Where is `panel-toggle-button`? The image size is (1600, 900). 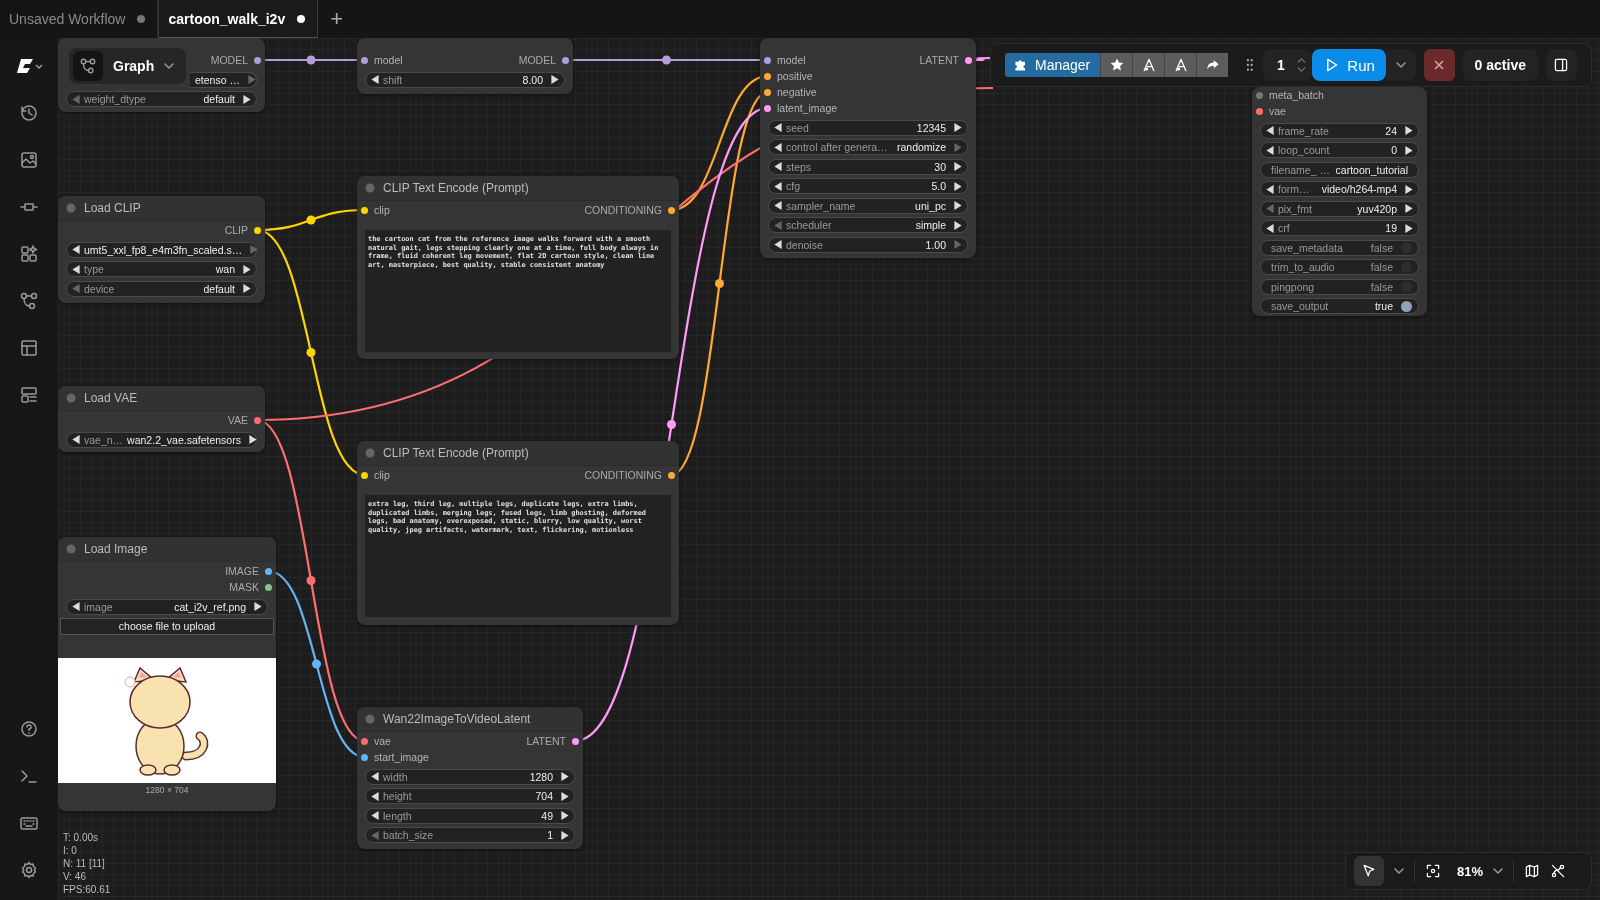
panel-toggle-button is located at coordinates (1561, 65).